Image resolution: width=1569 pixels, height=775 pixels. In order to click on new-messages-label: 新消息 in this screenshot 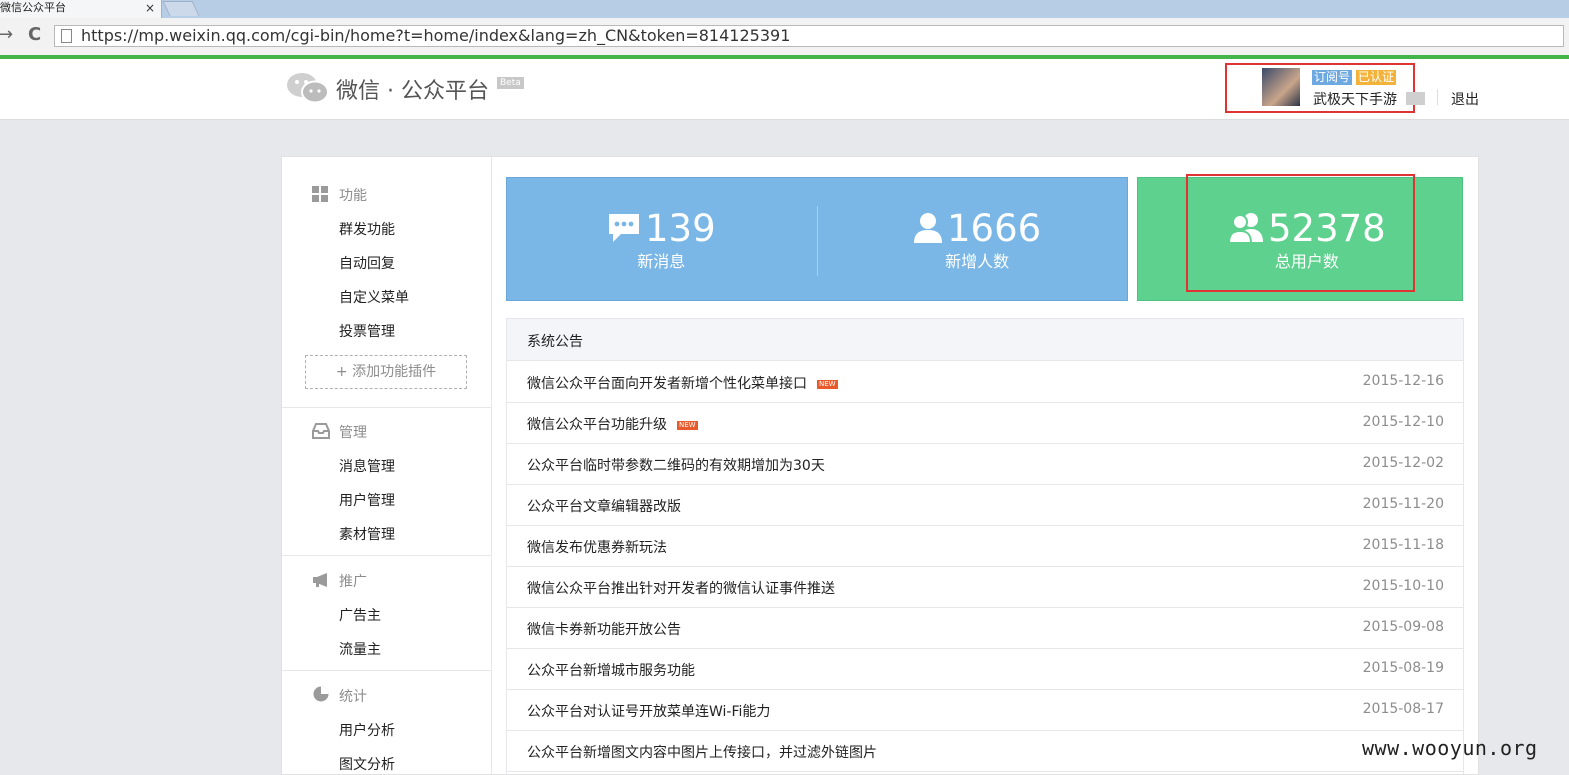, I will do `click(661, 261)`.